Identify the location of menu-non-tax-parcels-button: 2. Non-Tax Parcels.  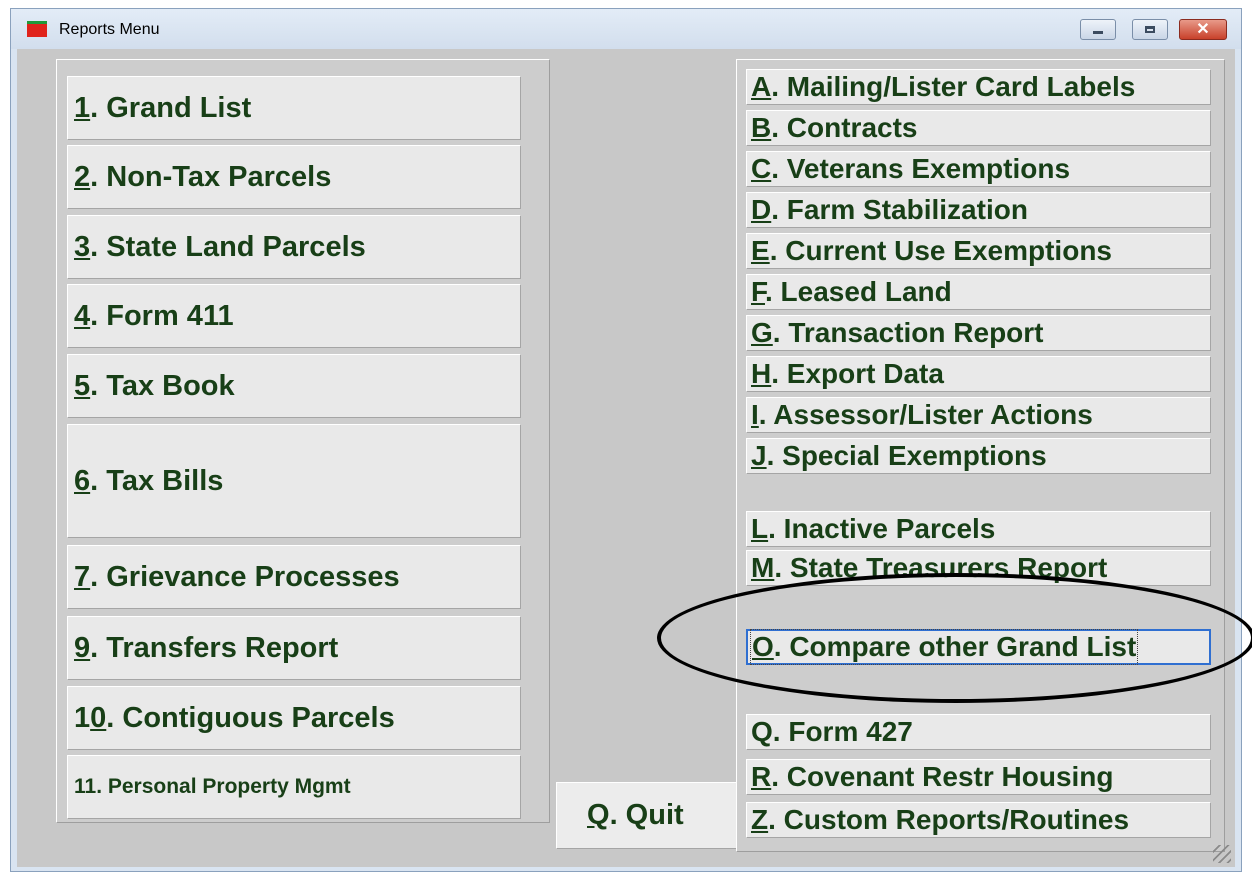
(294, 177).